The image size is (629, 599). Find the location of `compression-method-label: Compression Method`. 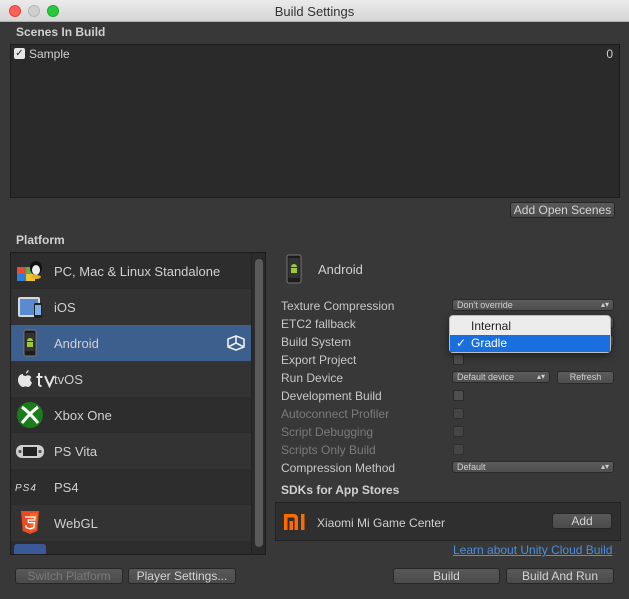

compression-method-label: Compression Method is located at coordinates (338, 468).